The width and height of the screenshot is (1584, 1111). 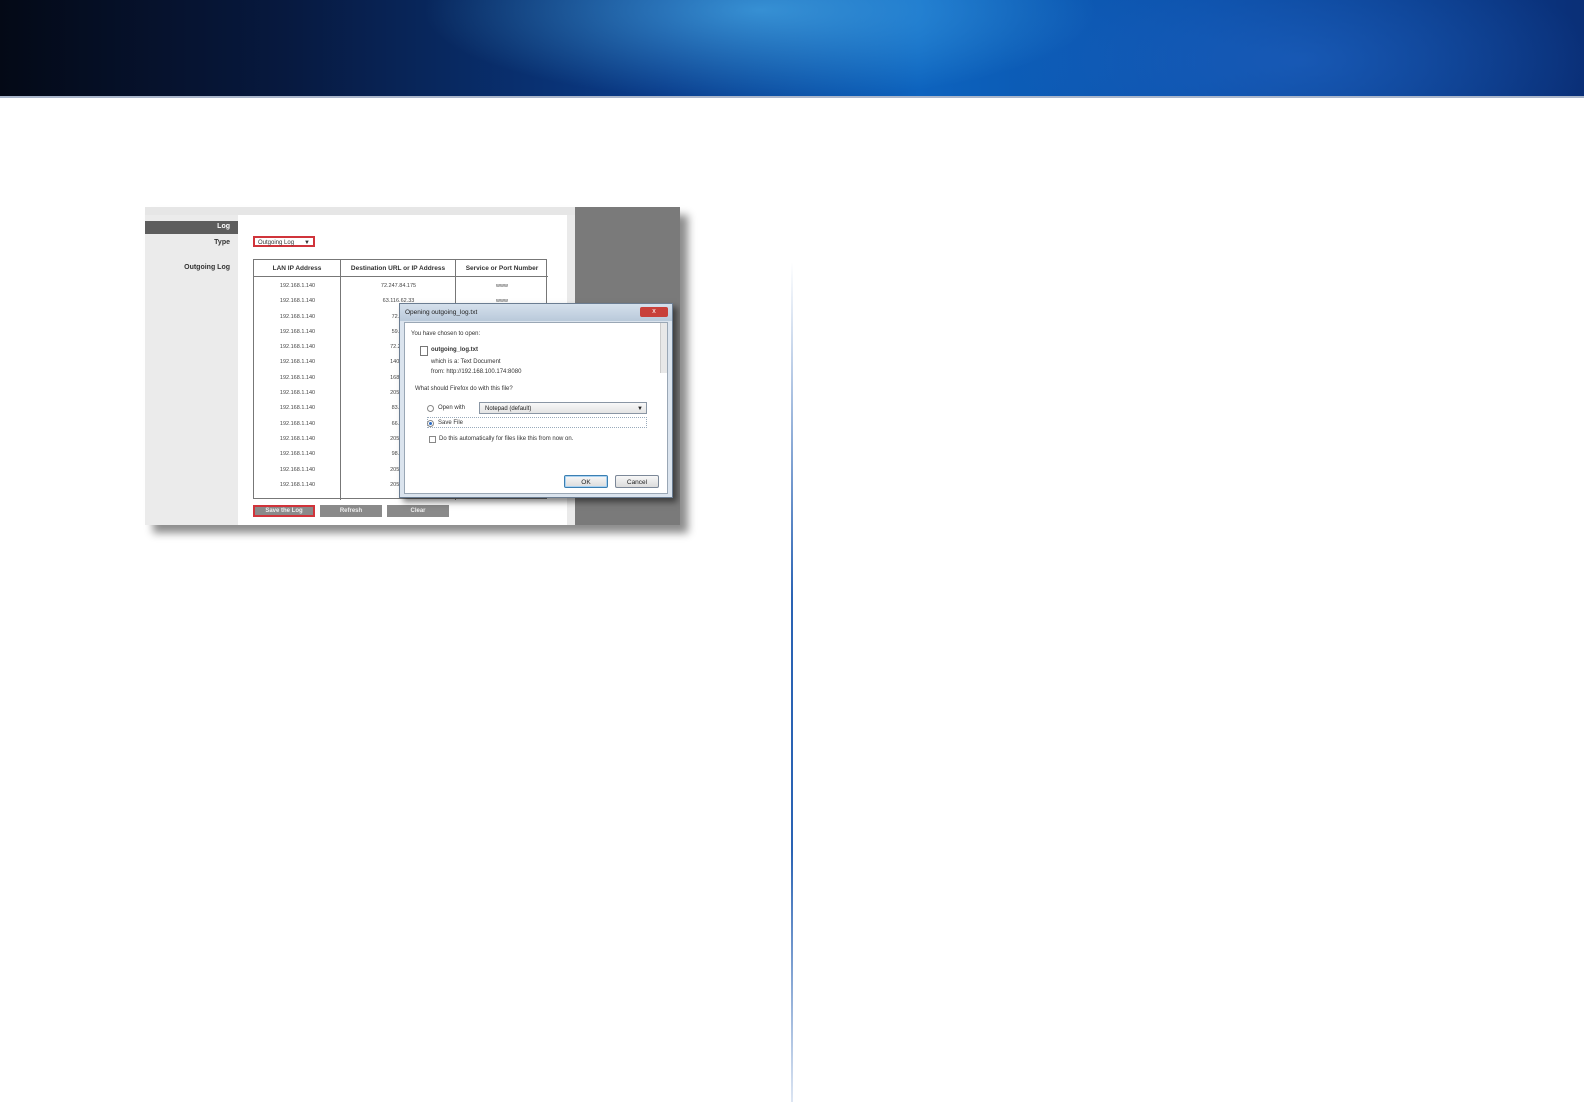 What do you see at coordinates (466, 362) in the screenshot?
I see `file-type: which is a: Text Document` at bounding box center [466, 362].